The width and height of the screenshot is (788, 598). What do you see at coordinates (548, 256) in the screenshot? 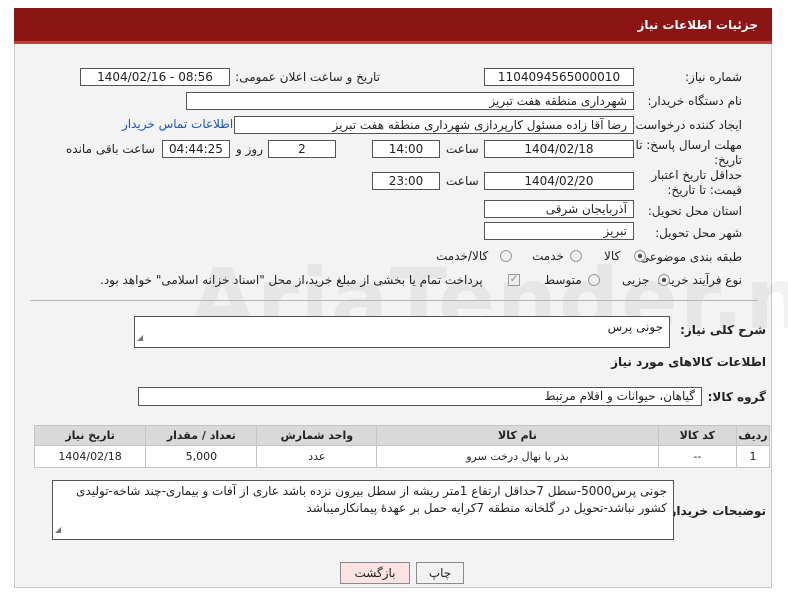
I see `category-option-service: خدمت` at bounding box center [548, 256].